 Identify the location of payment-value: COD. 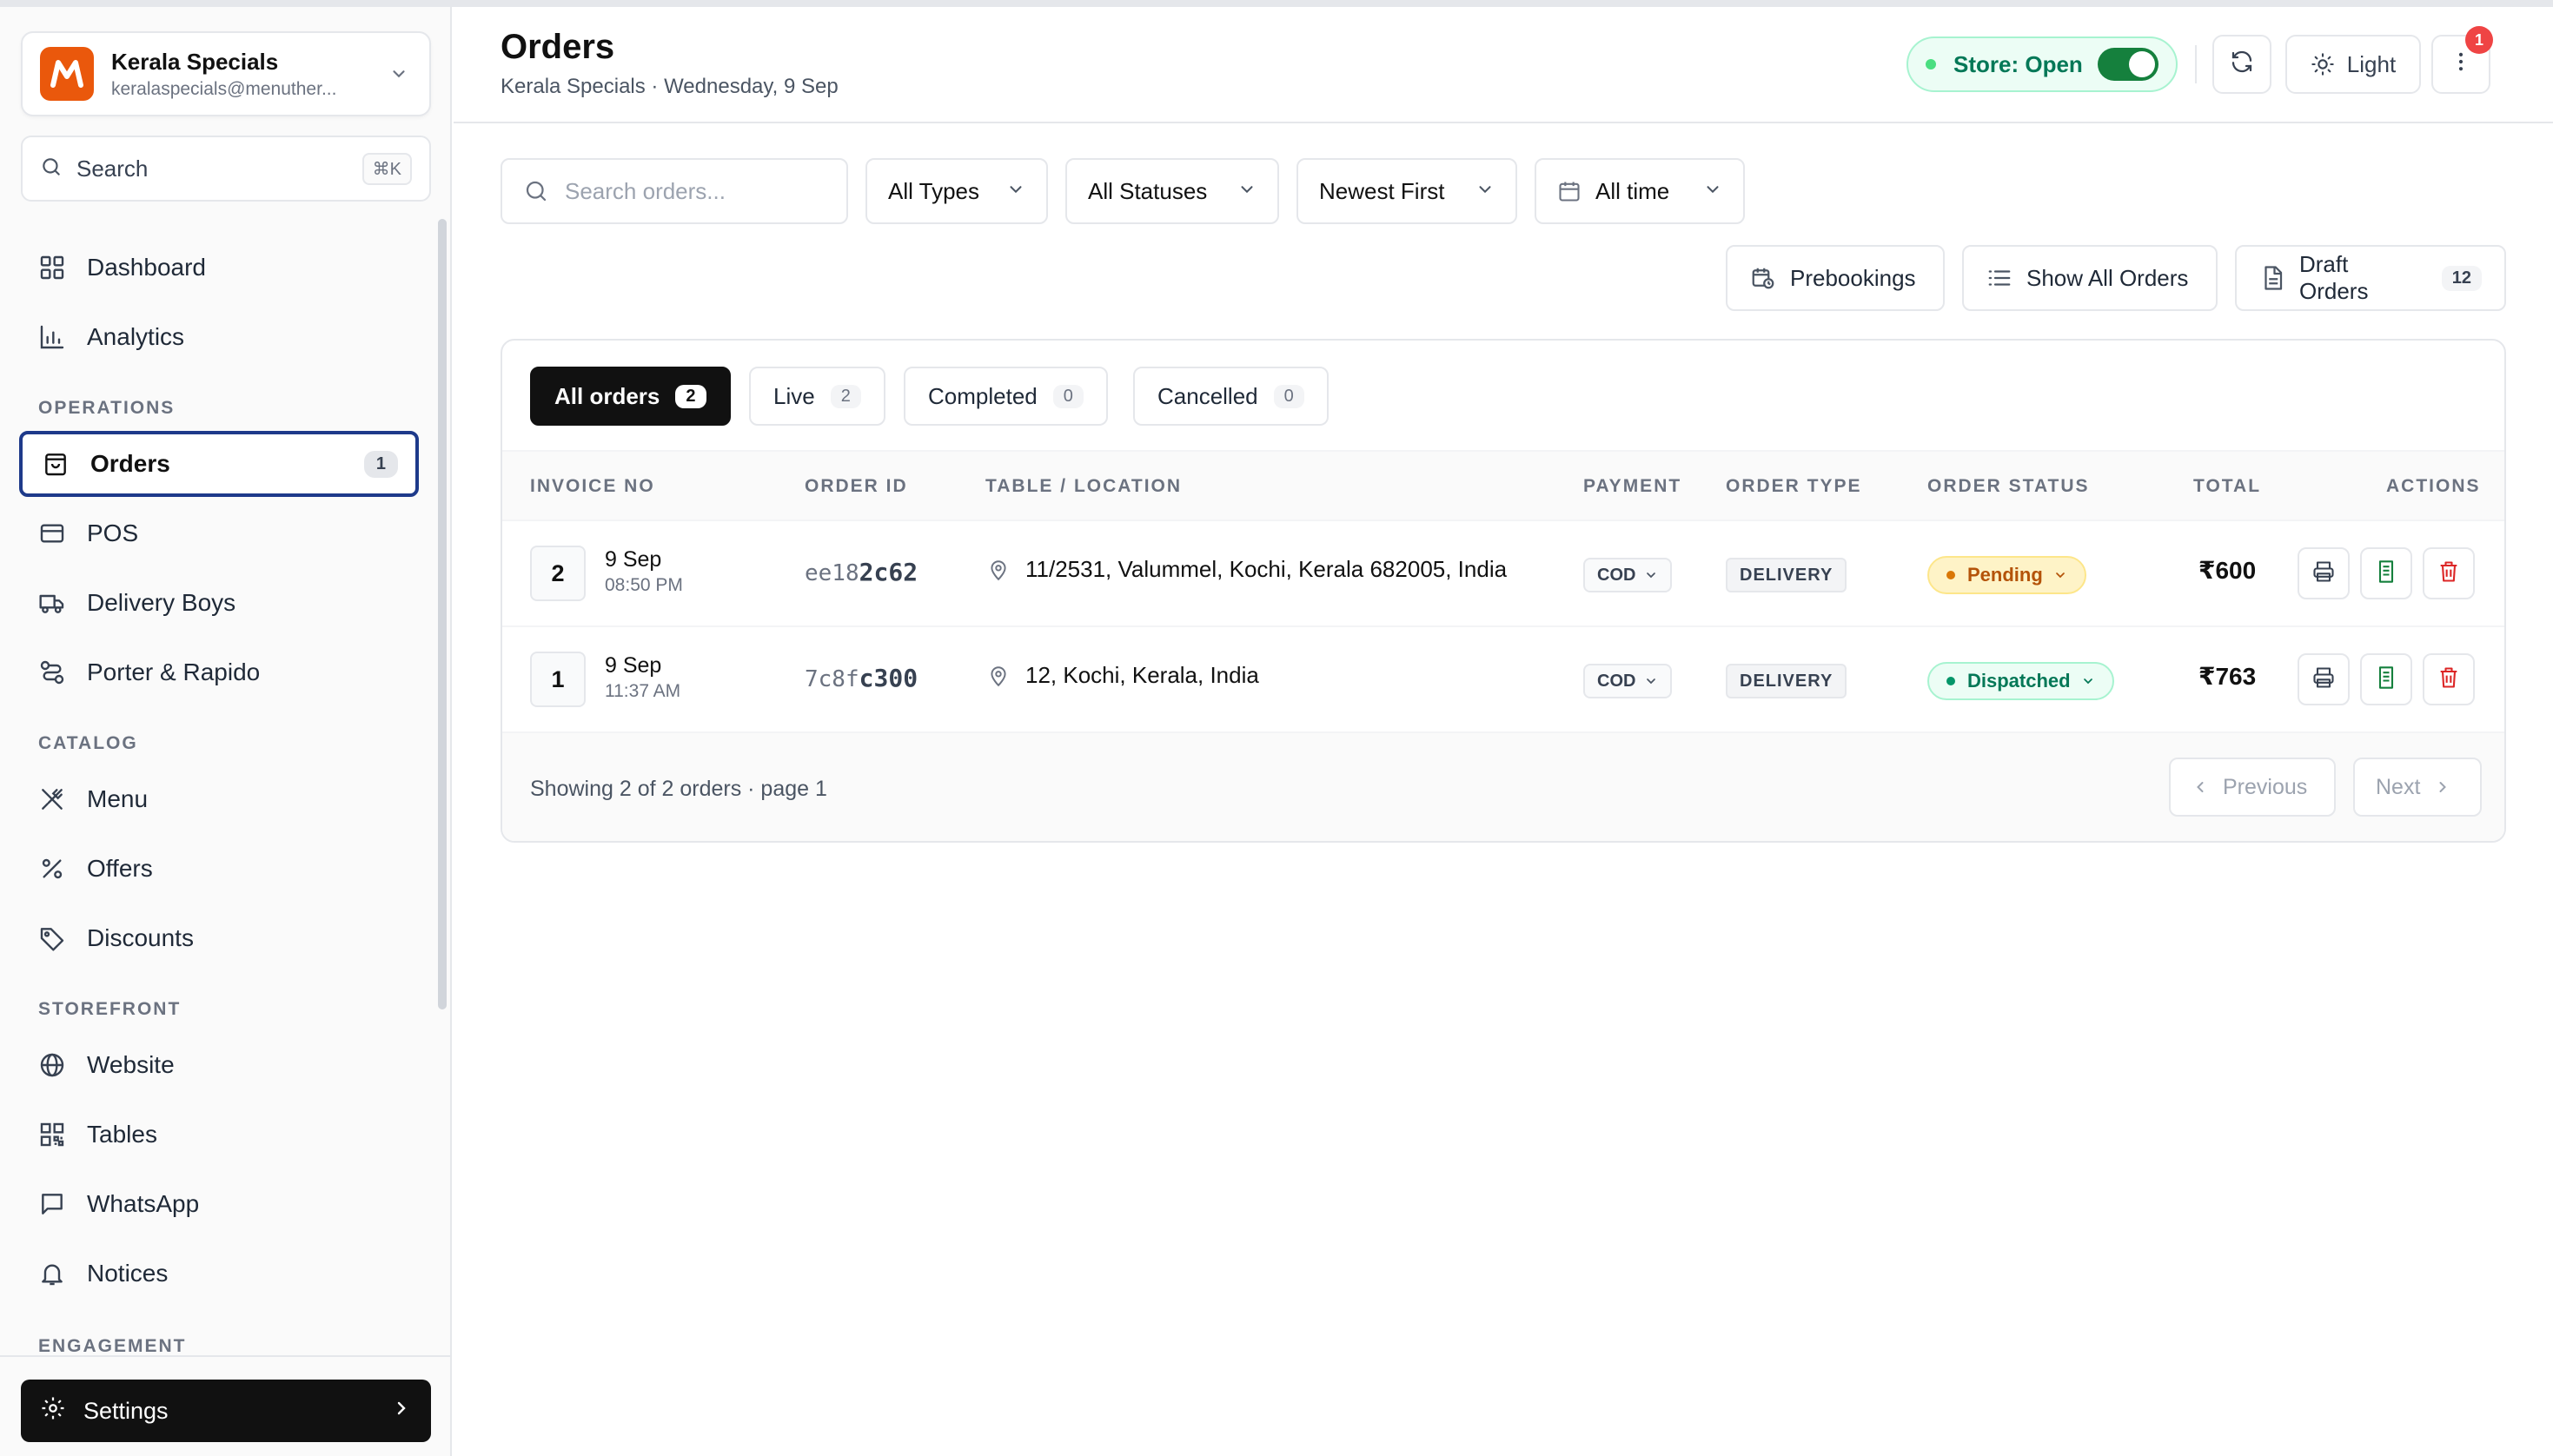
(1616, 575).